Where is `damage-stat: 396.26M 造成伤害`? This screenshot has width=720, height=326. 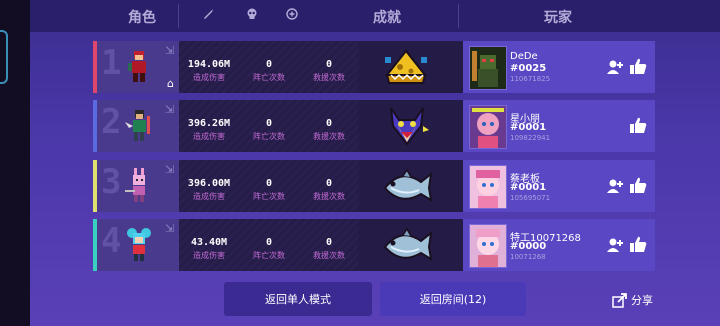 damage-stat: 396.26M 造成伤害 is located at coordinates (209, 121).